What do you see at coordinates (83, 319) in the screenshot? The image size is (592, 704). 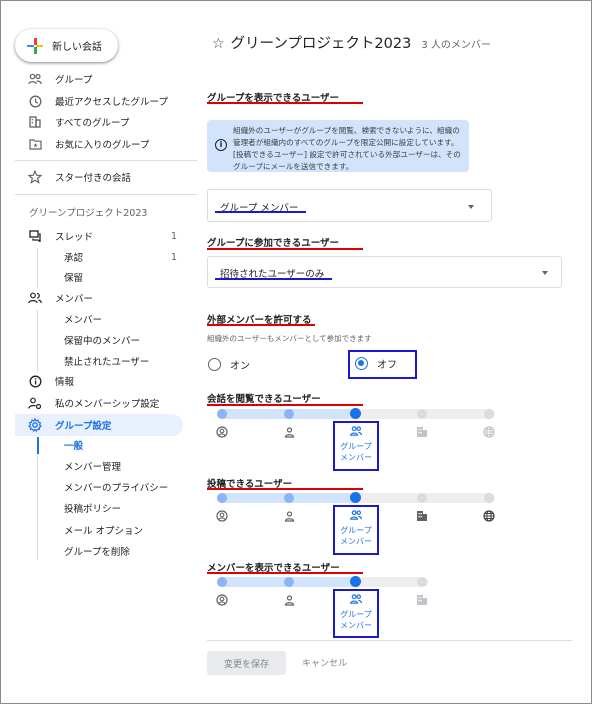 I see `sidebar-subitem-members: メンバー` at bounding box center [83, 319].